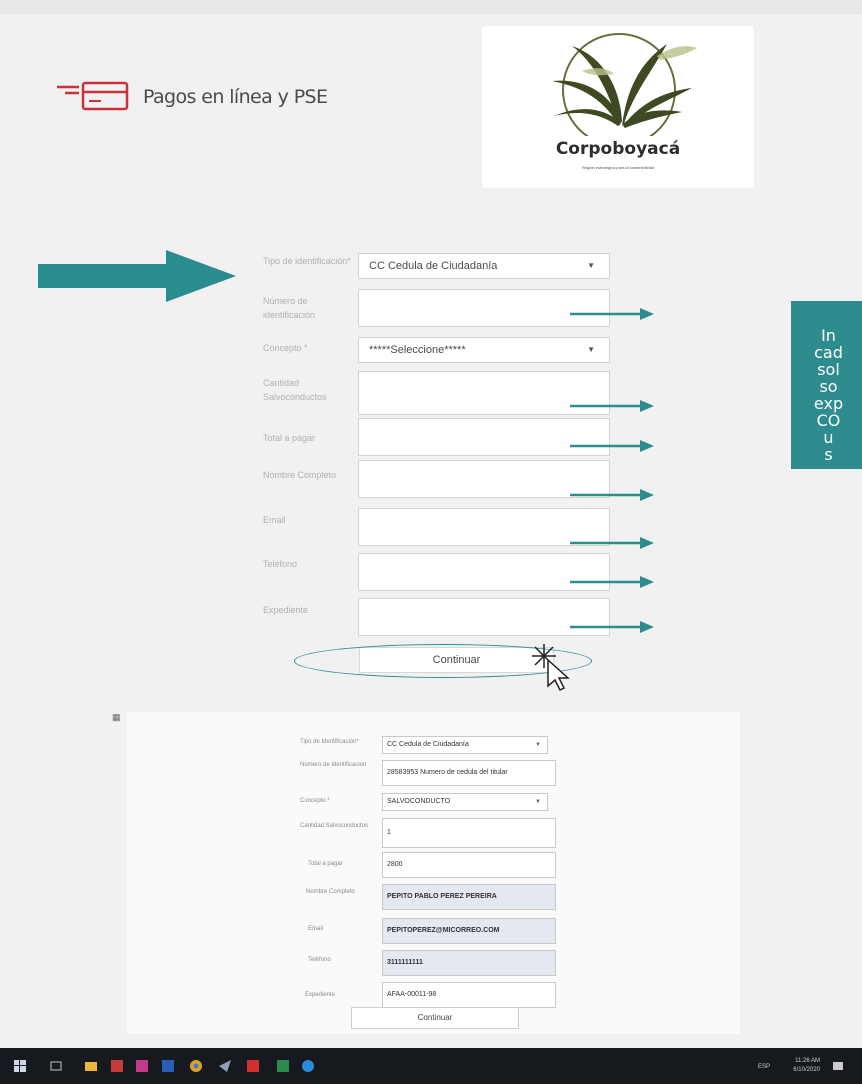 The width and height of the screenshot is (862, 1084). I want to click on continue-button-filled: Continuar, so click(435, 1018).